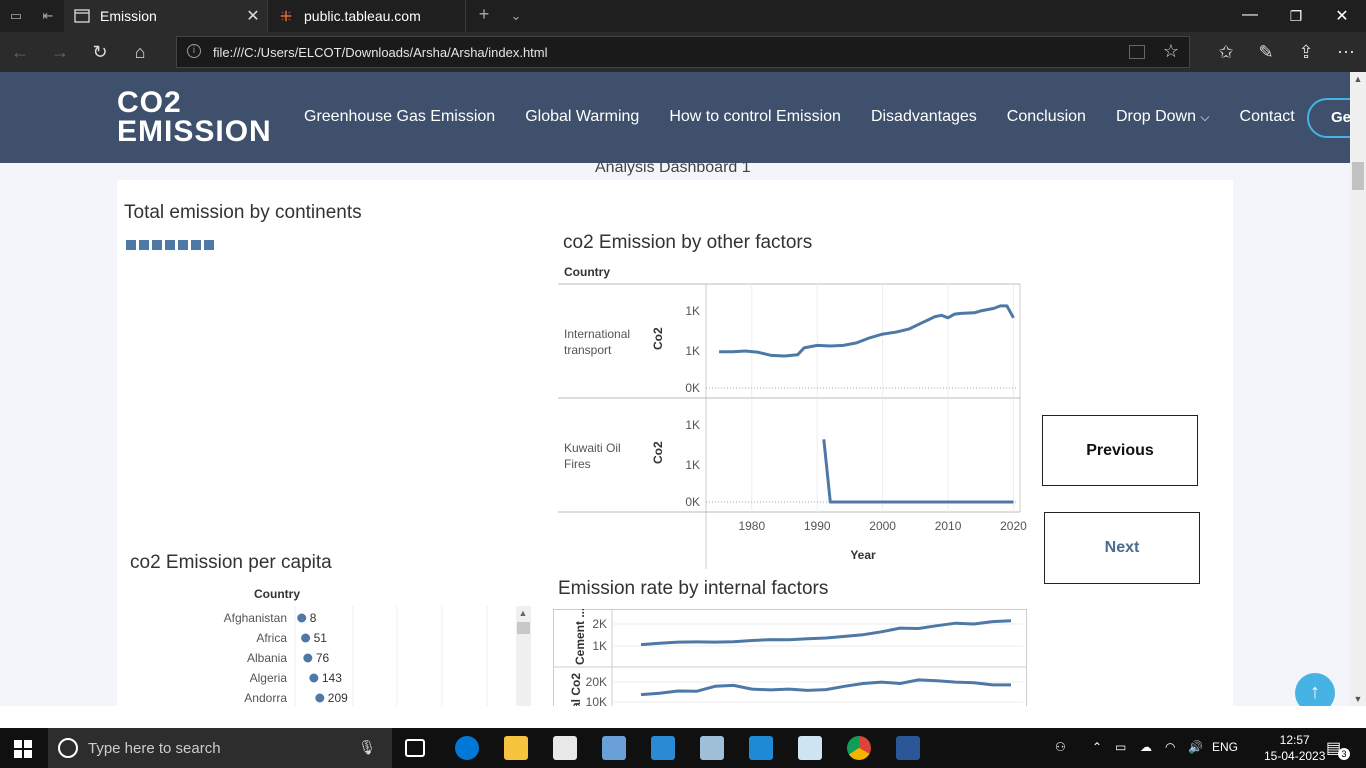  I want to click on tab-actions-icon: ▭, so click(16, 16).